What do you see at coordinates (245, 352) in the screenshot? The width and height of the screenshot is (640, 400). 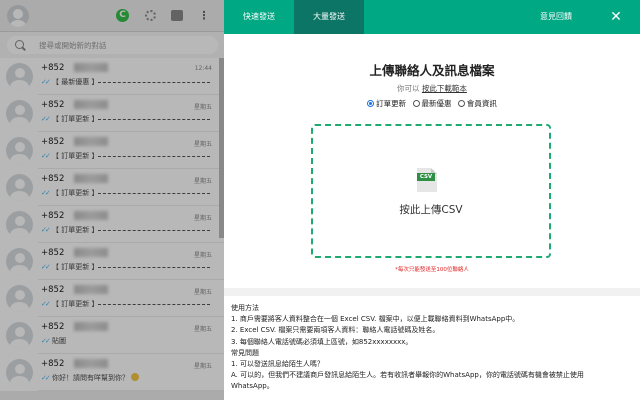 I see `instruction-line: 常見問題` at bounding box center [245, 352].